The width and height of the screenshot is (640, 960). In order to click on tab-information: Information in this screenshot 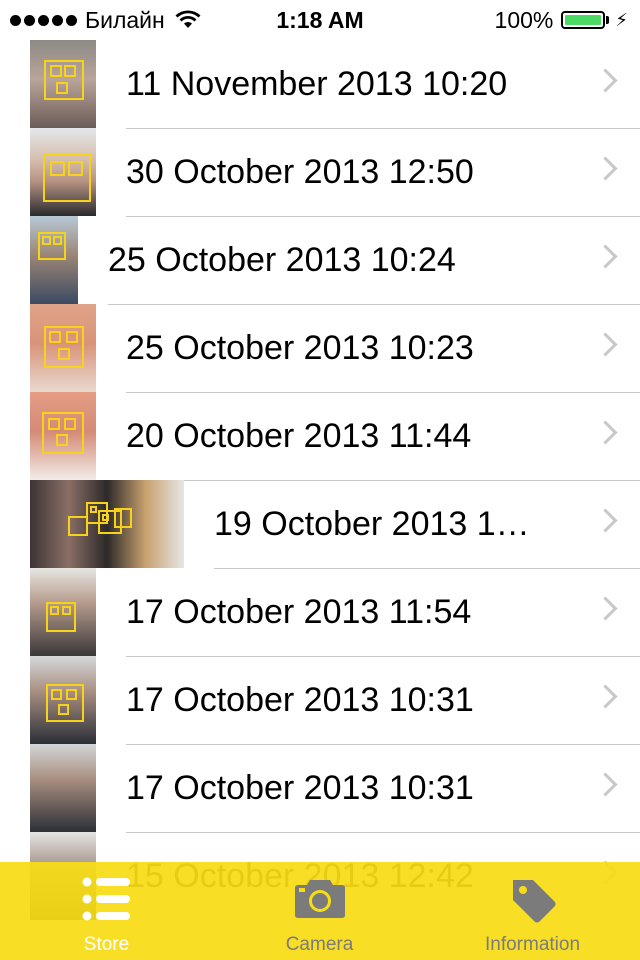, I will do `click(532, 911)`.